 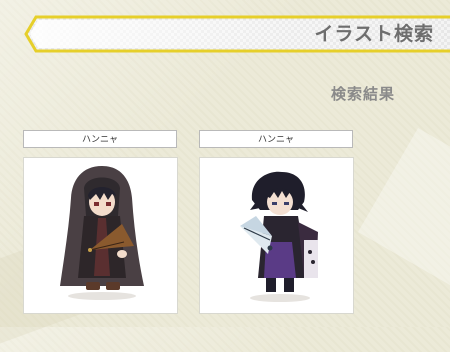 I want to click on dark-haired-character-illustration, so click(x=279, y=236).